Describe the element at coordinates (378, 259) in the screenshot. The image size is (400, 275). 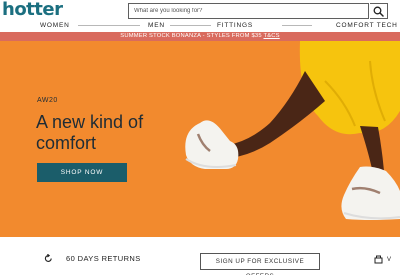
I see `widget-icon` at that location.